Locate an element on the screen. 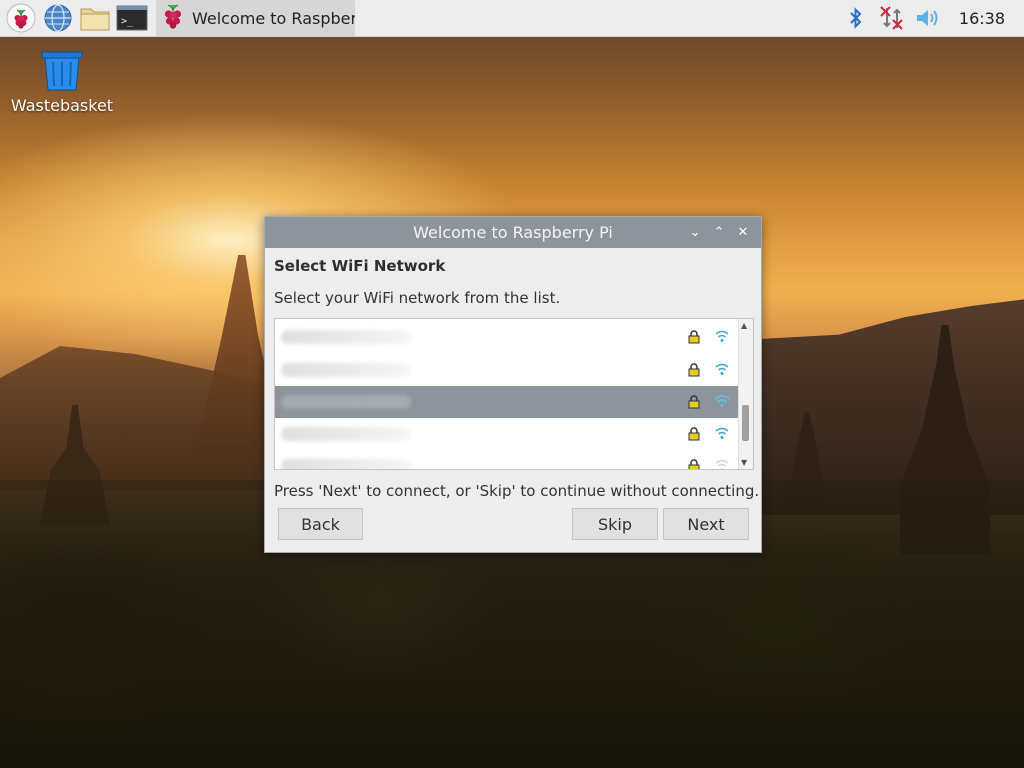 This screenshot has width=1024, height=768. close-icon: ✕ is located at coordinates (743, 232).